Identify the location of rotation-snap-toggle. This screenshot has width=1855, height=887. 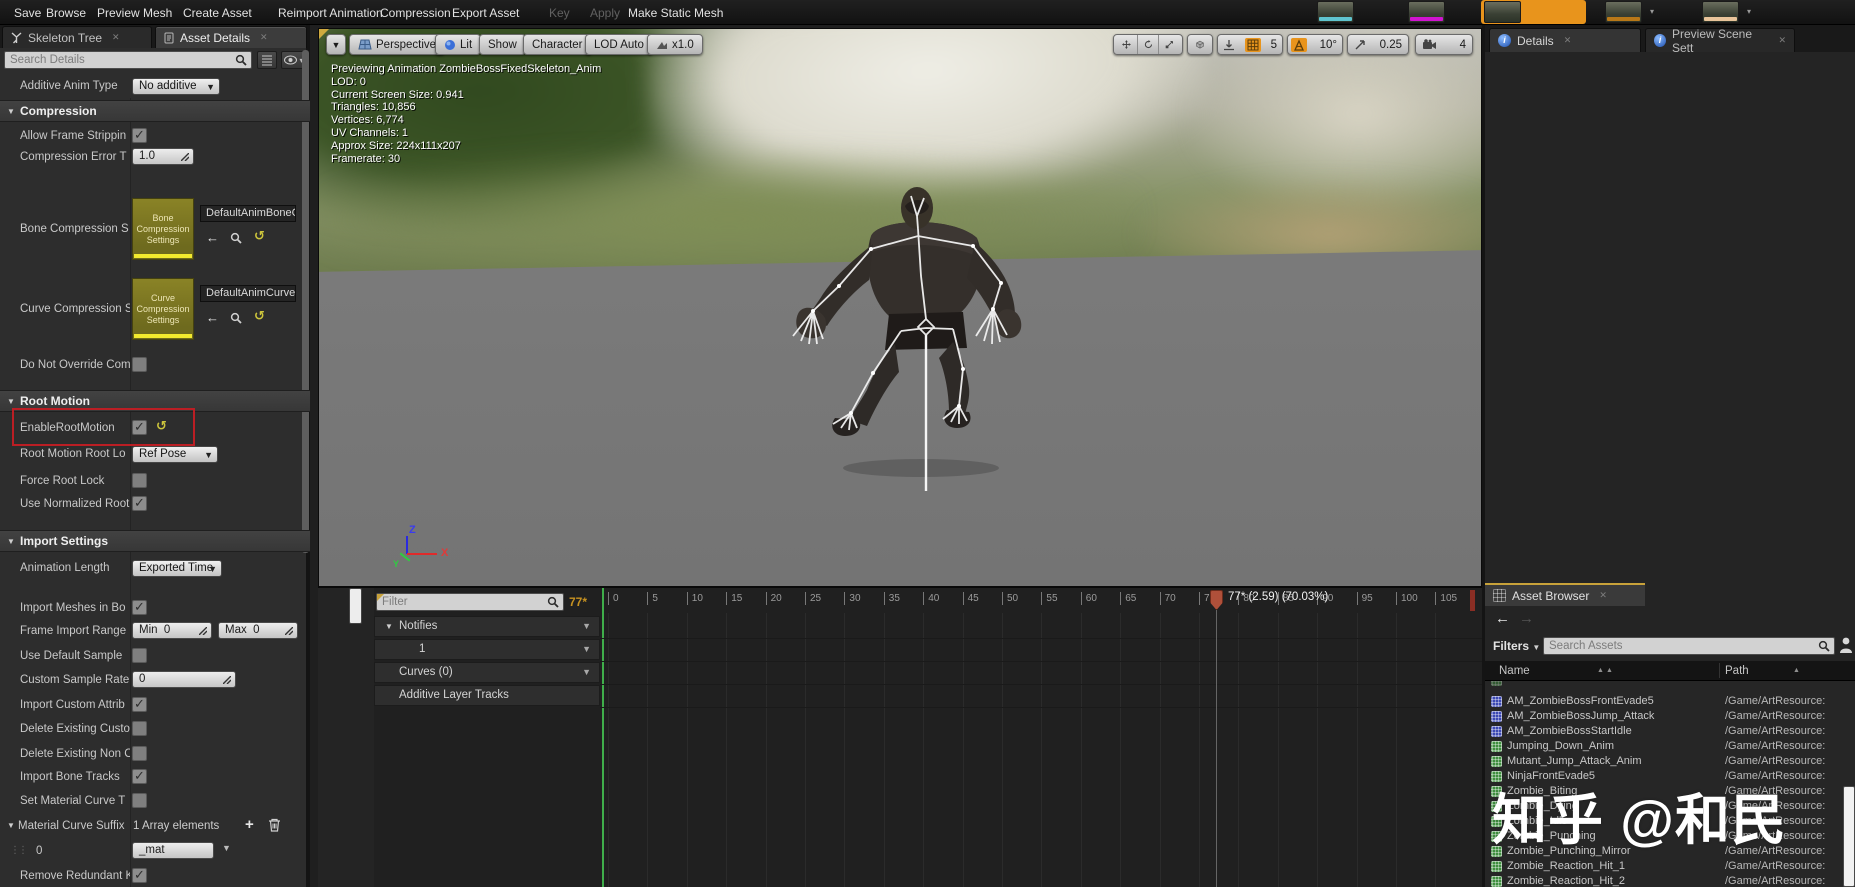
(1299, 44).